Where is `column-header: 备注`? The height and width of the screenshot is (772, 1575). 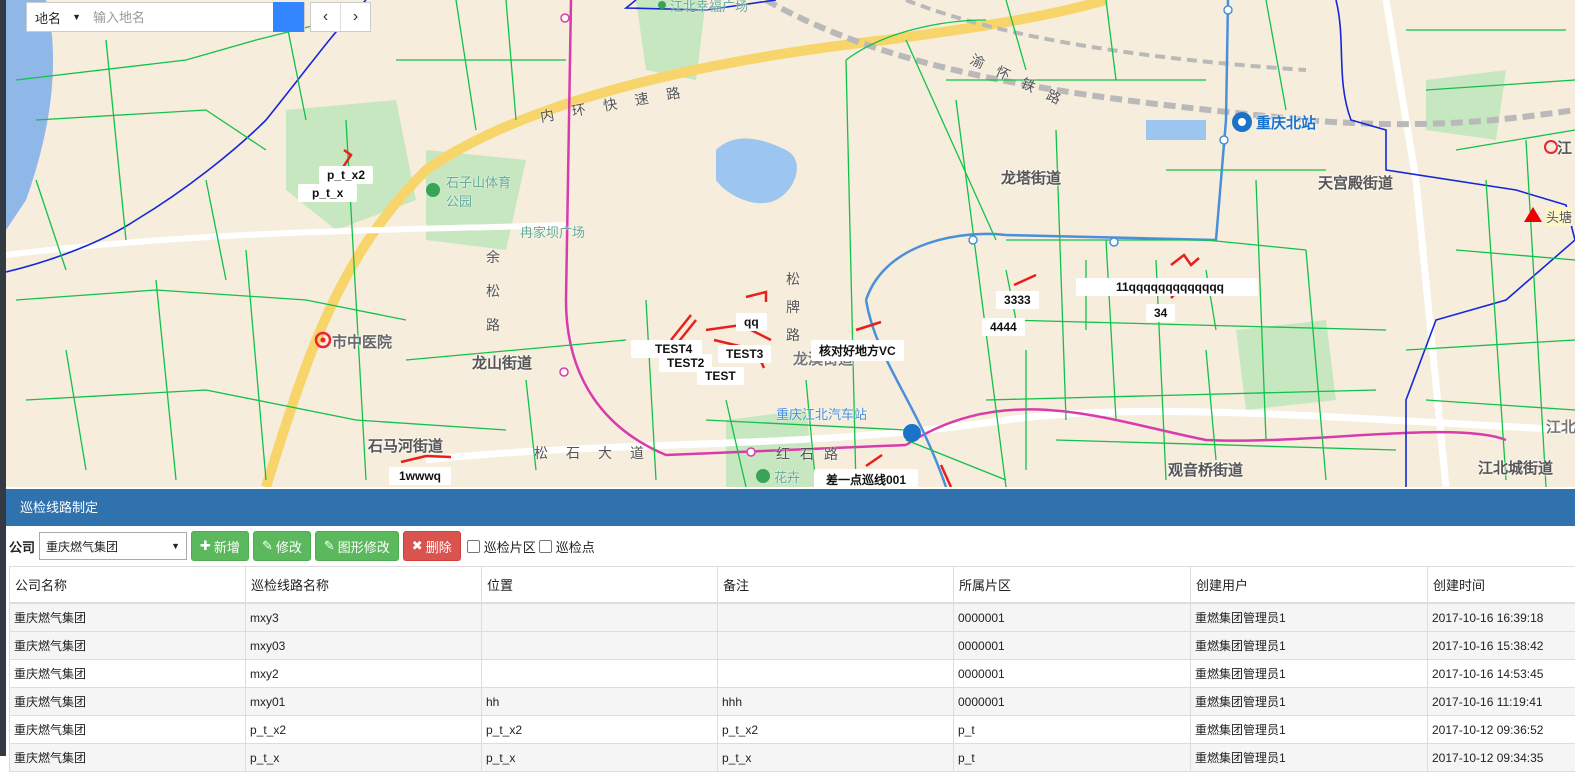
column-header: 备注 is located at coordinates (836, 585).